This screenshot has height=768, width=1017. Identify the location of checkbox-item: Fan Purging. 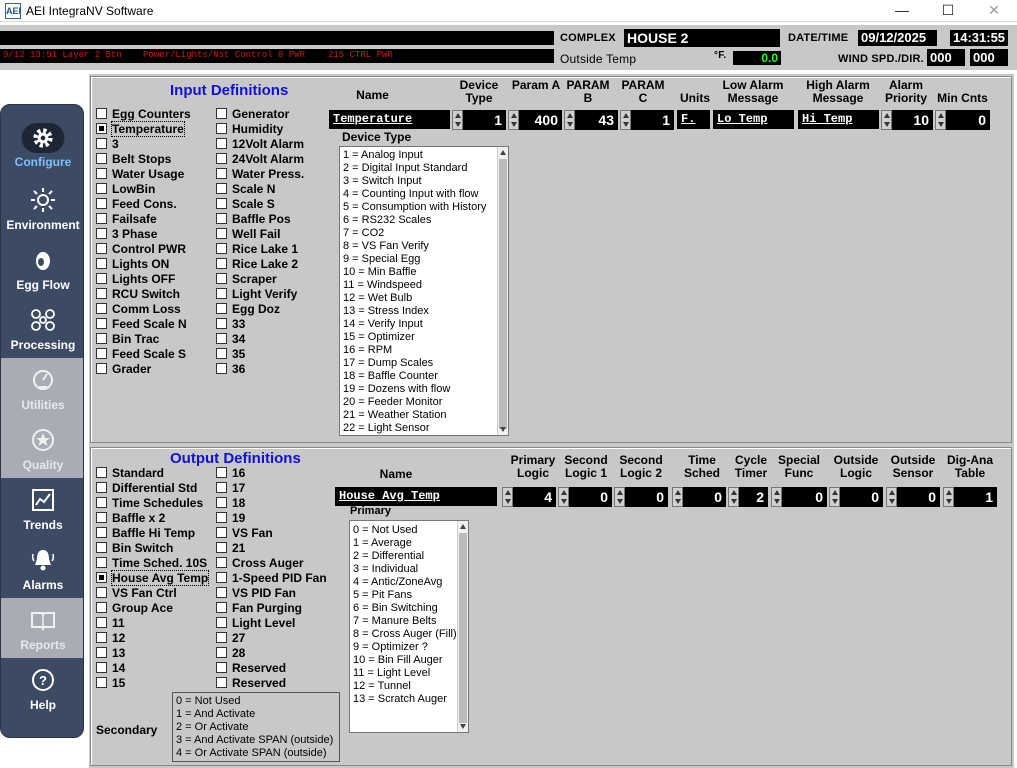
(259, 608).